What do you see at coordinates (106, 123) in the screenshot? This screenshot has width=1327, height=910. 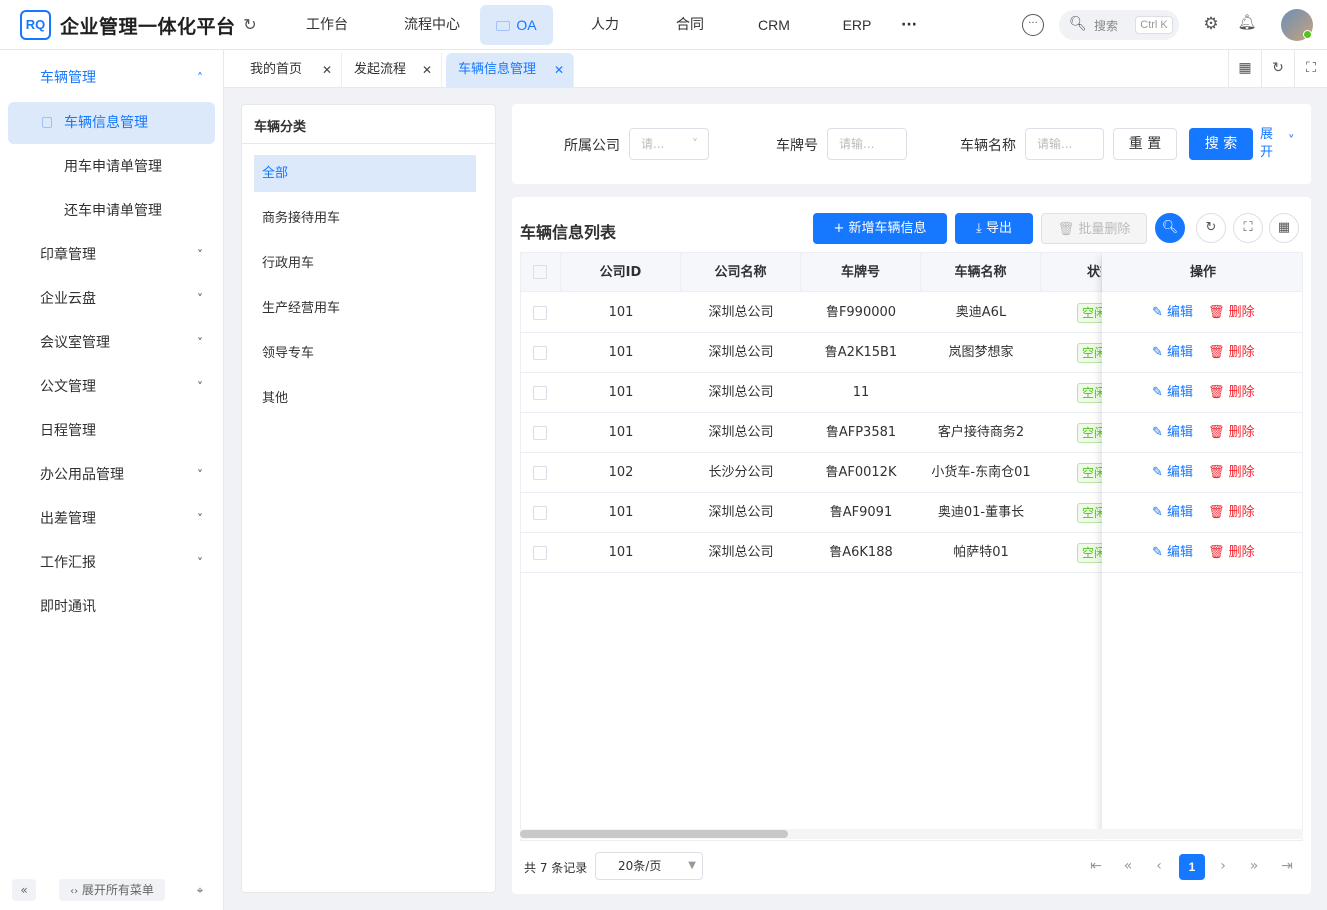 I see `sidebar-item-label: 车辆信息管理` at bounding box center [106, 123].